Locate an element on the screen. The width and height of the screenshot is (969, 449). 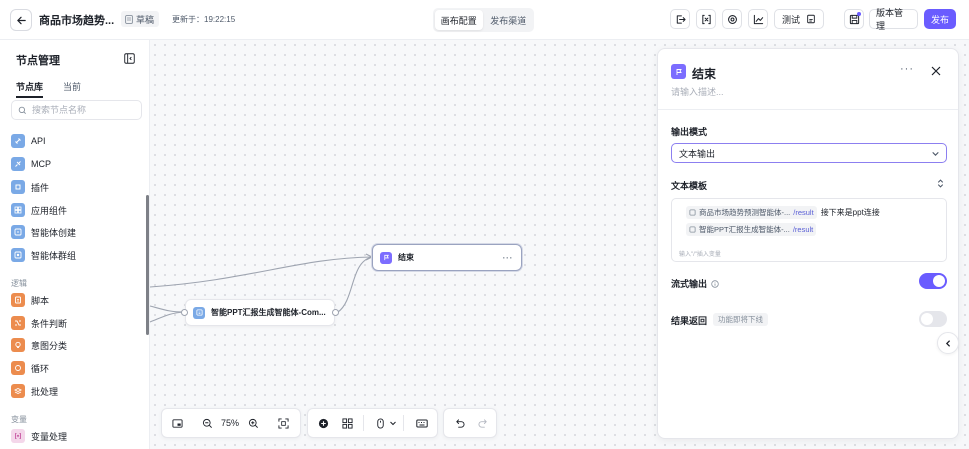
output-mode-label: 输出模式 is located at coordinates (689, 132).